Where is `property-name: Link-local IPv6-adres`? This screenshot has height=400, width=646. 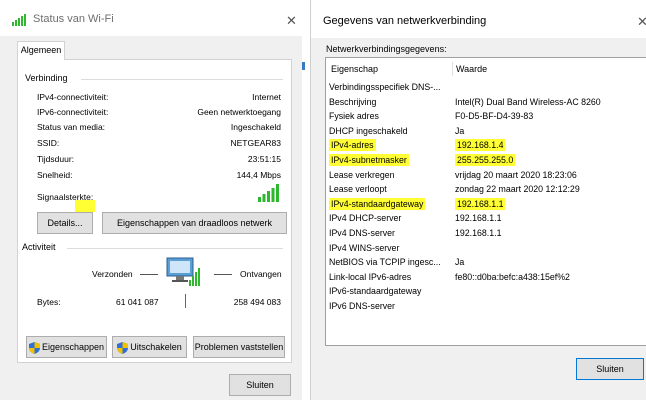
property-name: Link-local IPv6-adres is located at coordinates (370, 276).